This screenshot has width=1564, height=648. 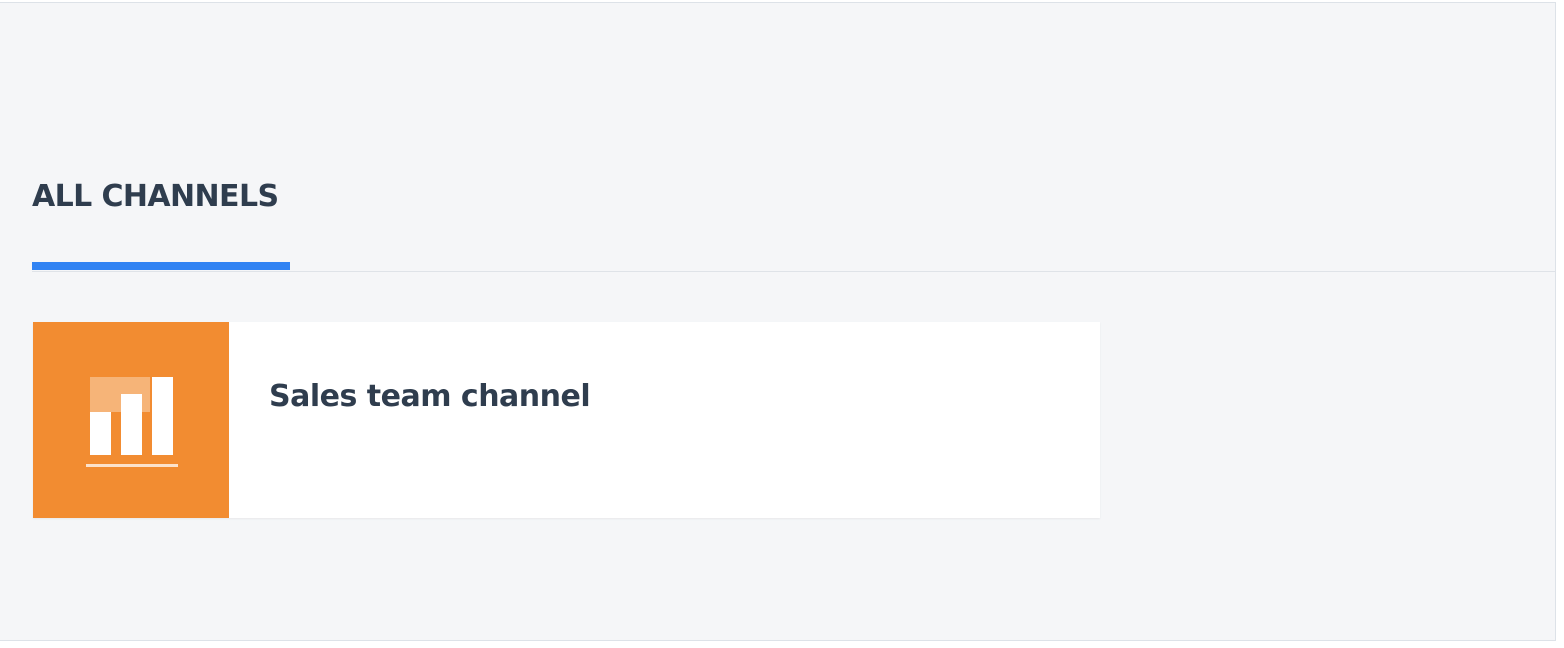 What do you see at coordinates (161, 221) in the screenshot?
I see `tab-all-channels: ALL CHANNELS` at bounding box center [161, 221].